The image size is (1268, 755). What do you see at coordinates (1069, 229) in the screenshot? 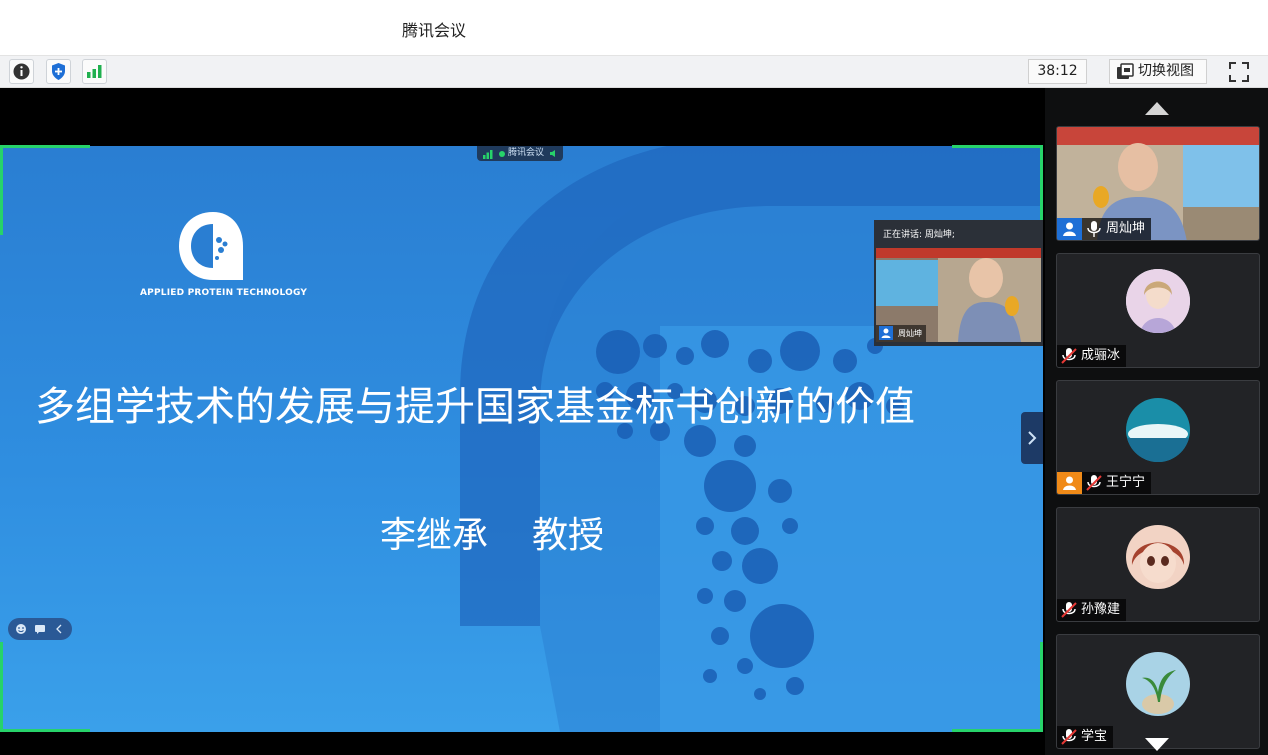
I see `host-user-icon` at bounding box center [1069, 229].